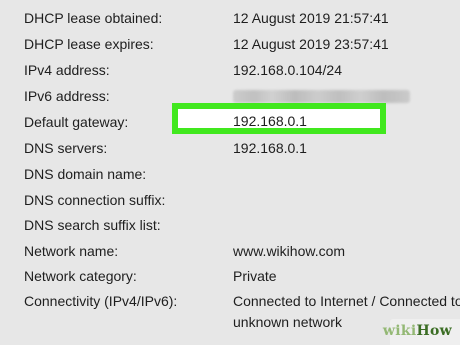 The image size is (460, 345). What do you see at coordinates (270, 148) in the screenshot?
I see `property-value: 192.168.0.1` at bounding box center [270, 148].